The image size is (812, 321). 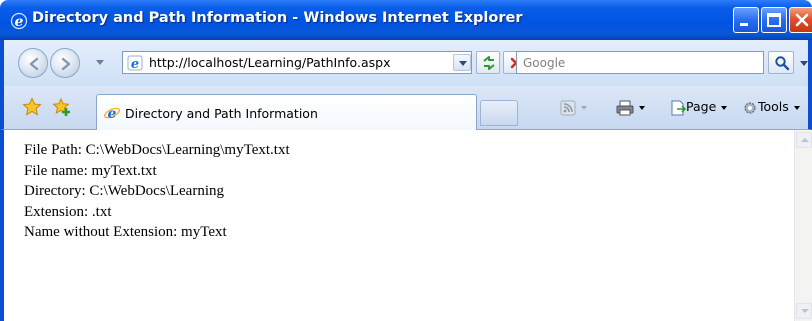 What do you see at coordinates (269, 62) in the screenshot?
I see `address-url: http://localhost/Learning/PathInfo.aspx` at bounding box center [269, 62].